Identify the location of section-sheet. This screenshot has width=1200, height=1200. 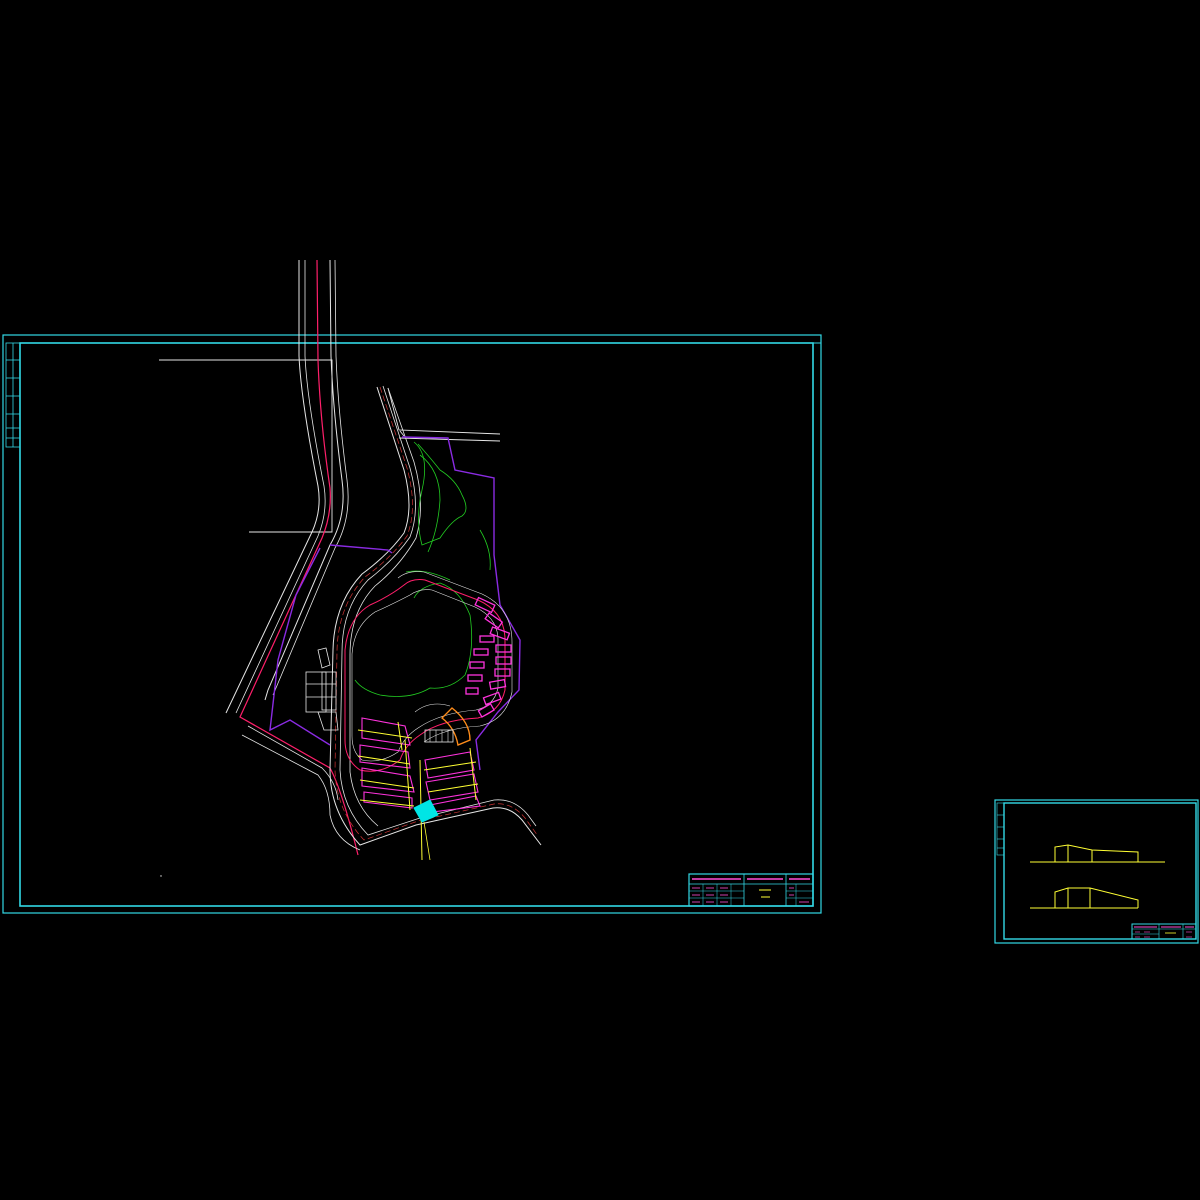
(1096, 871).